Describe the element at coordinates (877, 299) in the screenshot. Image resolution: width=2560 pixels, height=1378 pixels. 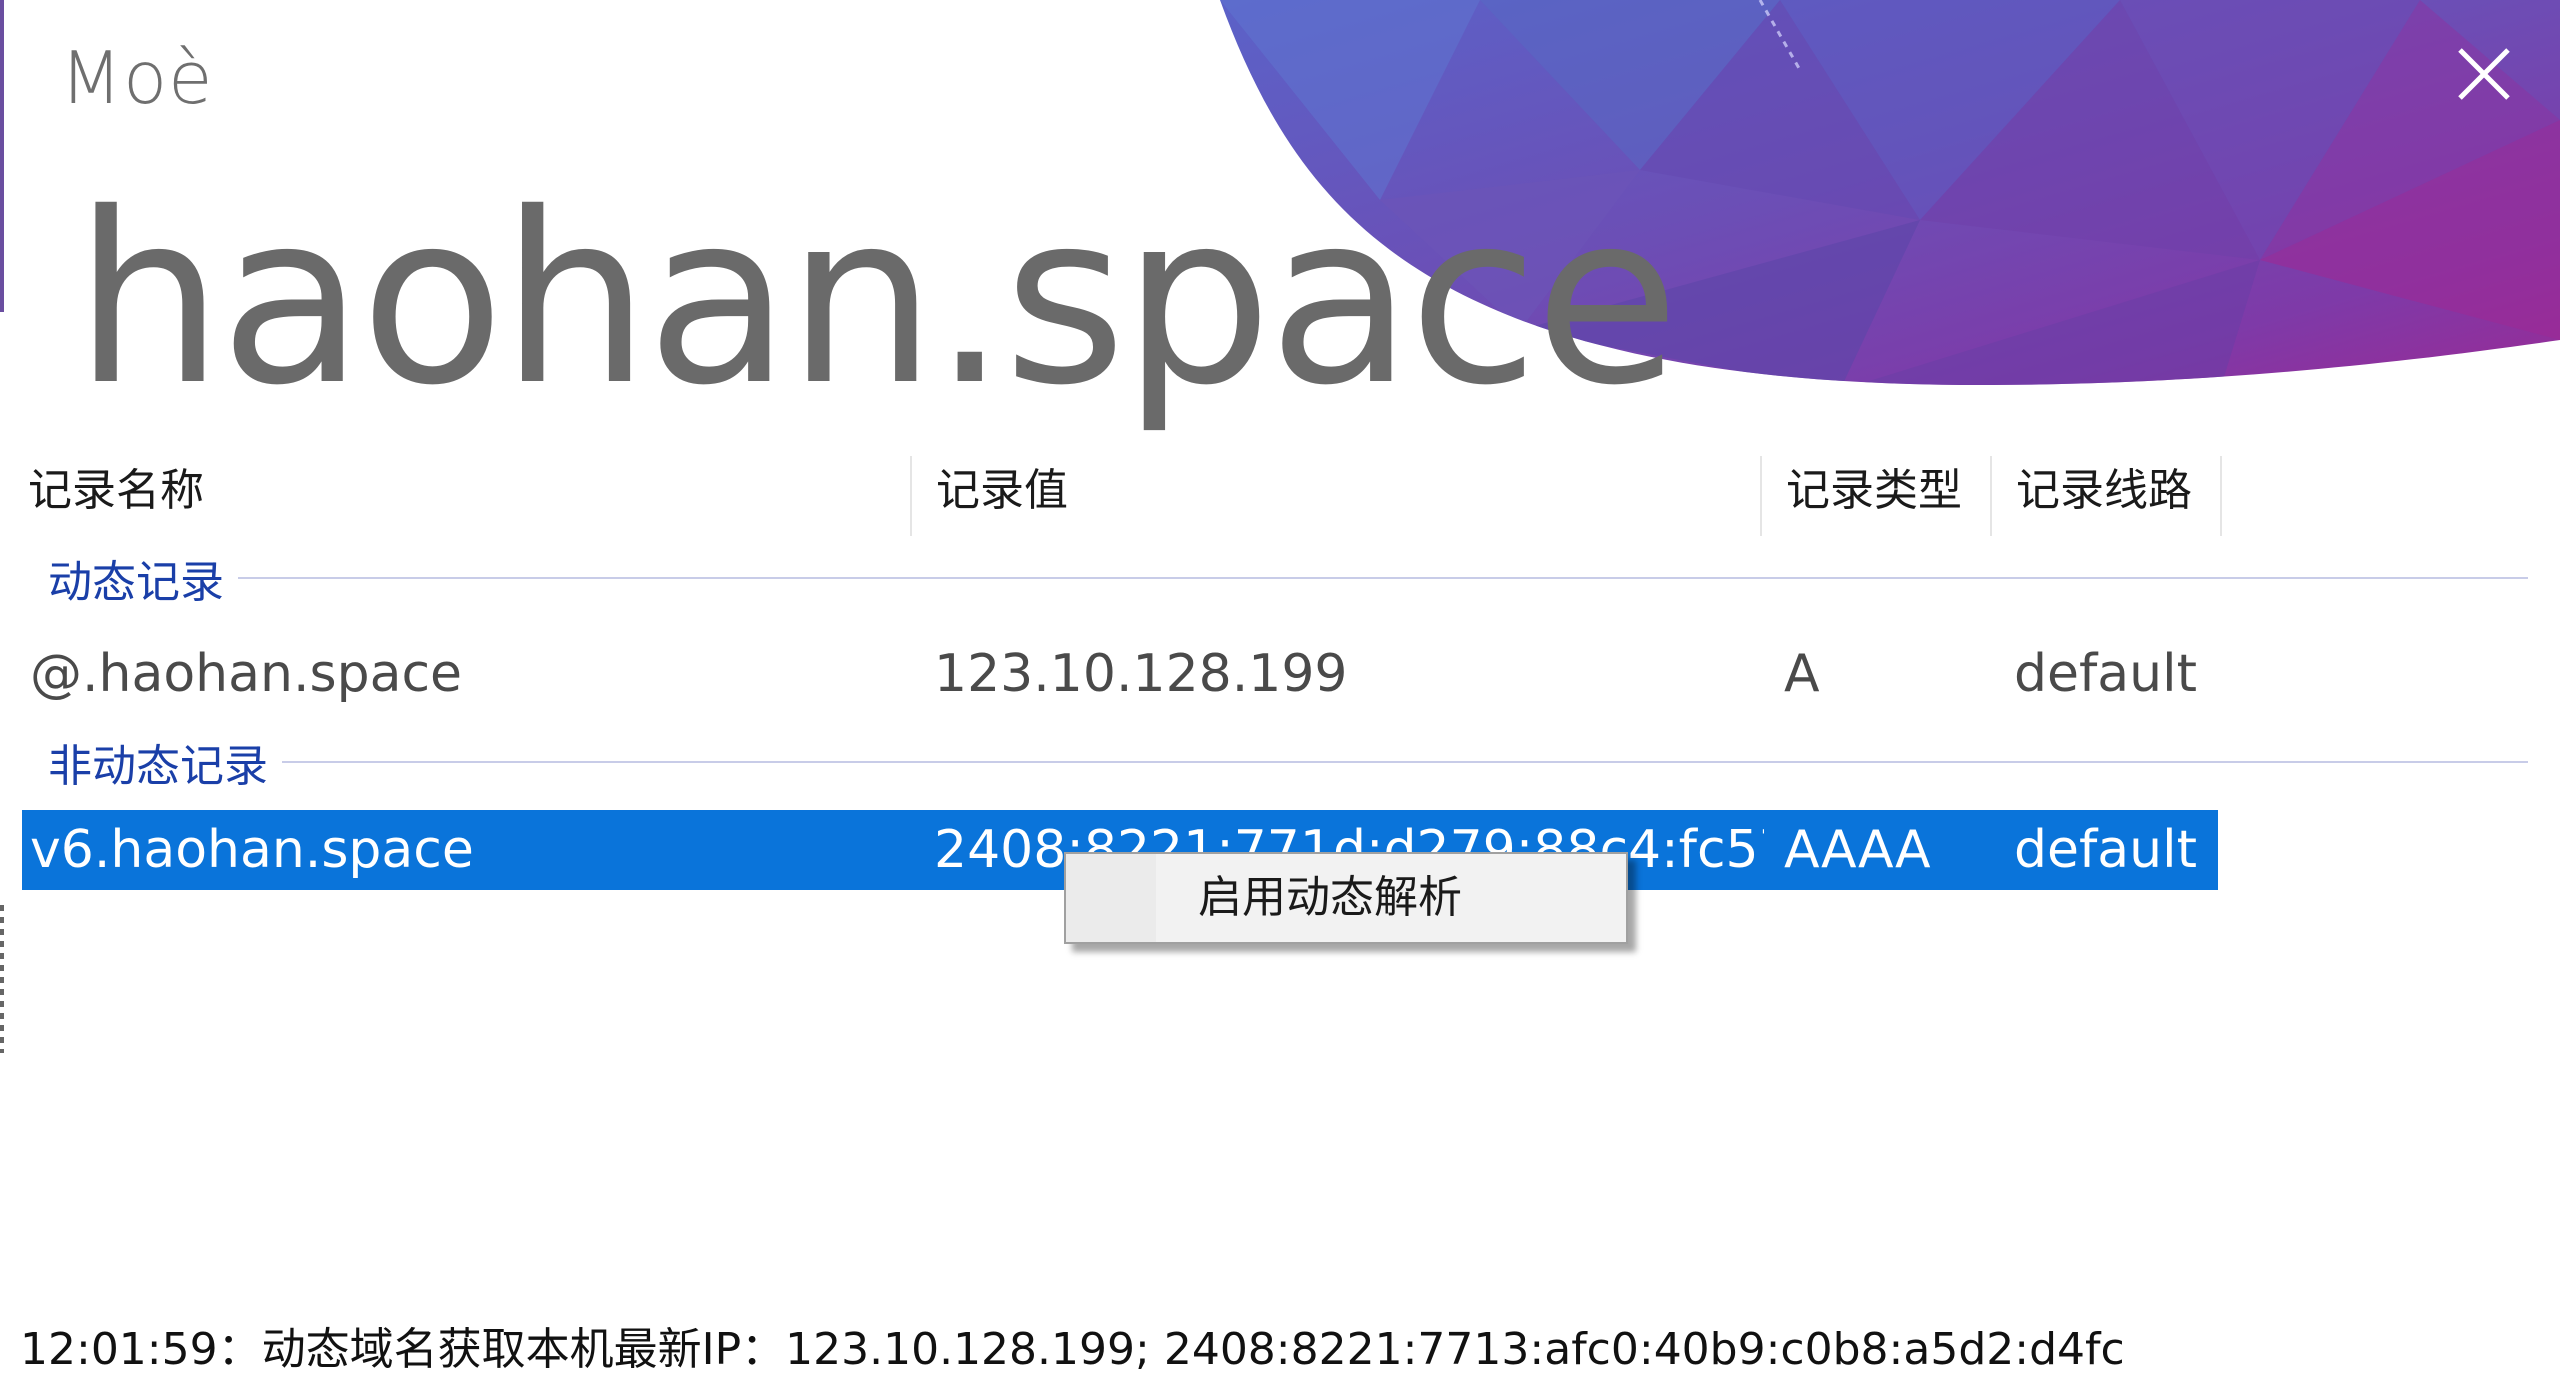
I see `domain-title: haohan.space` at that location.